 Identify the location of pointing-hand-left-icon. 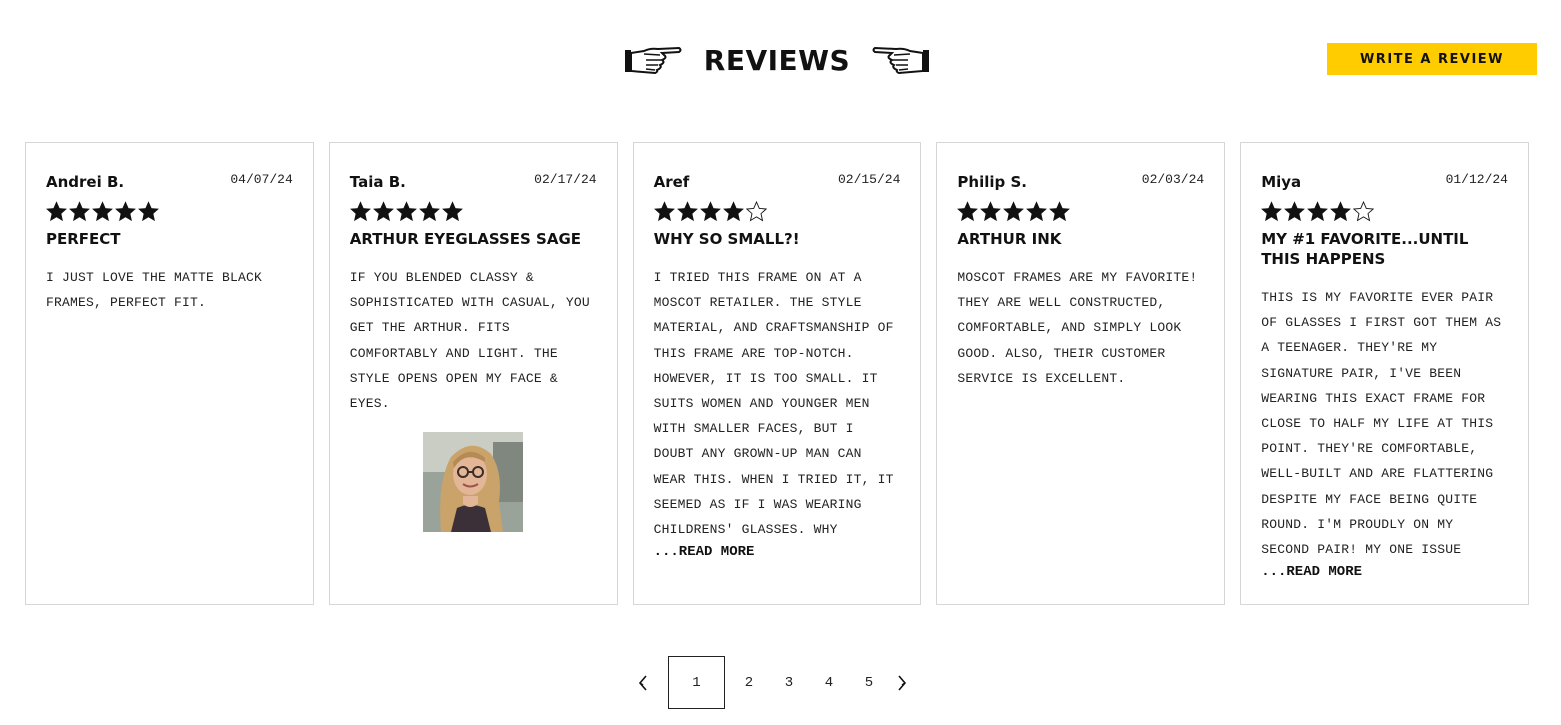
(900, 60).